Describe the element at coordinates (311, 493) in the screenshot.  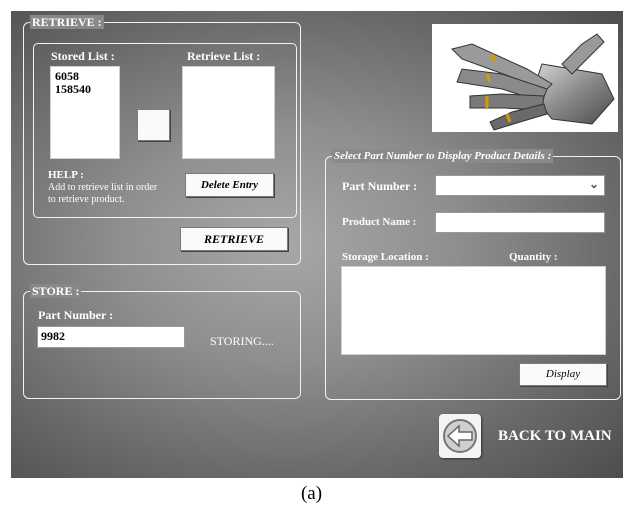
I see `figure-caption: (a)` at that location.